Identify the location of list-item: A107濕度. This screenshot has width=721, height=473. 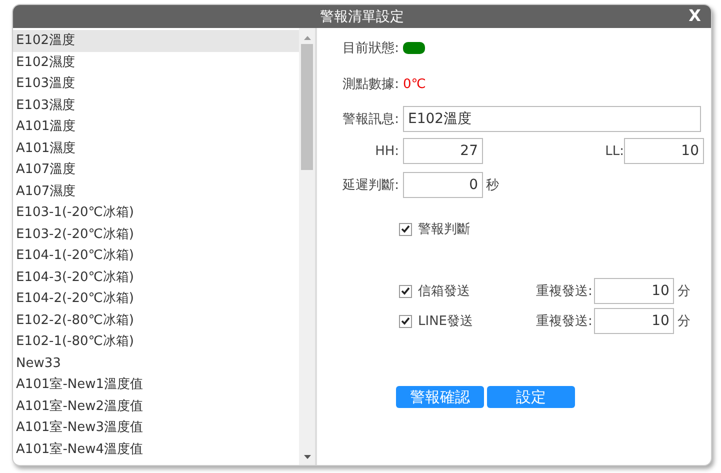
(156, 191).